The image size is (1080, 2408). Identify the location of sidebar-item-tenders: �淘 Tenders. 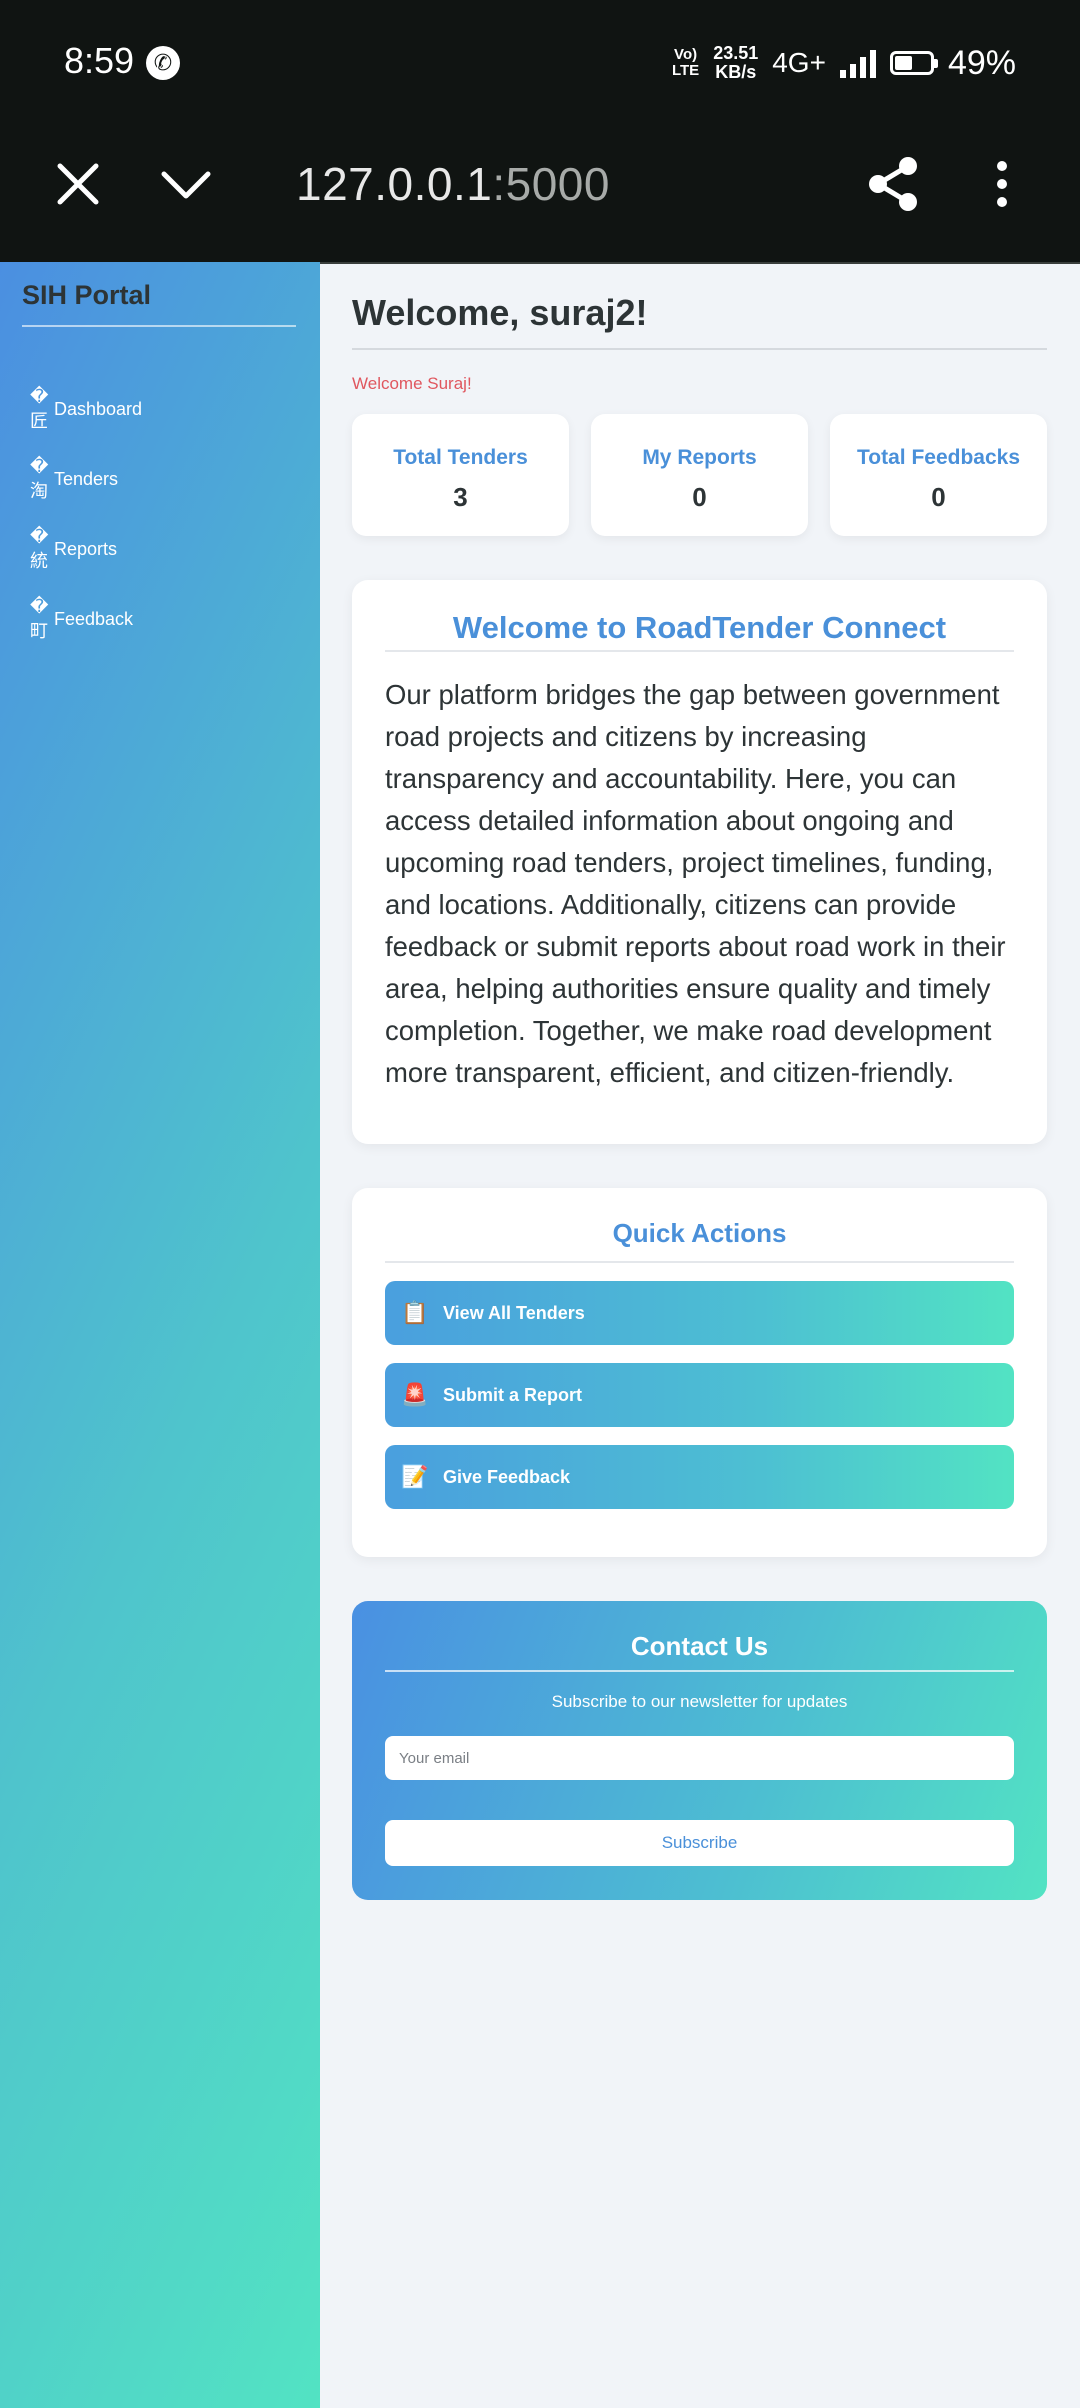
(165, 479).